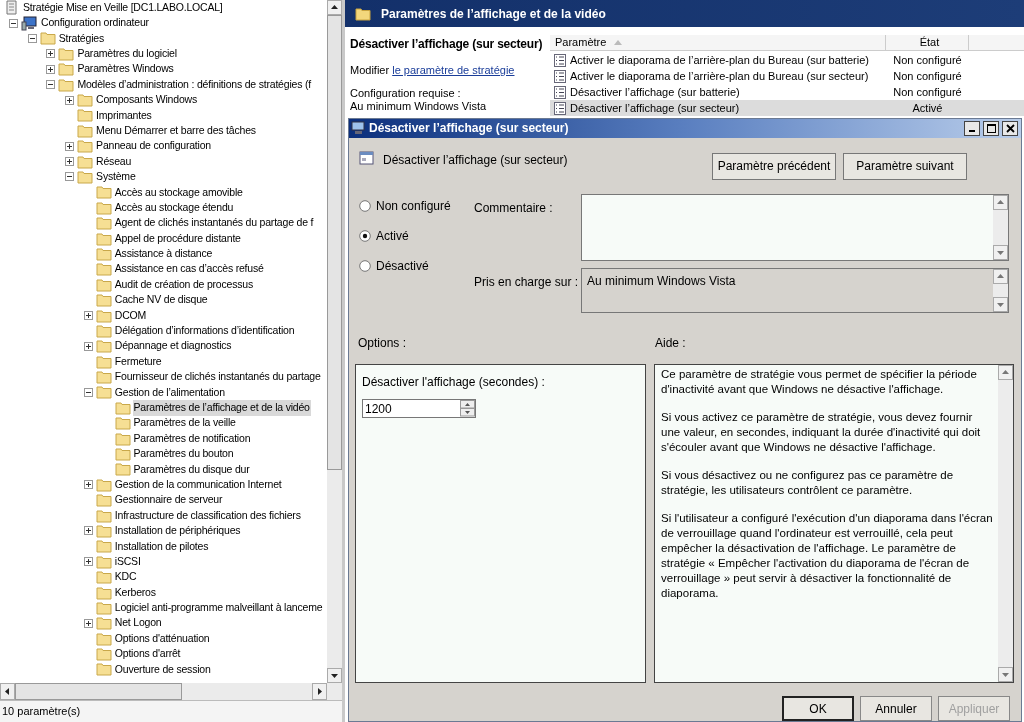  What do you see at coordinates (218, 608) in the screenshot?
I see `tree-item: Logiciel anti-programme malveillant à lanceme` at bounding box center [218, 608].